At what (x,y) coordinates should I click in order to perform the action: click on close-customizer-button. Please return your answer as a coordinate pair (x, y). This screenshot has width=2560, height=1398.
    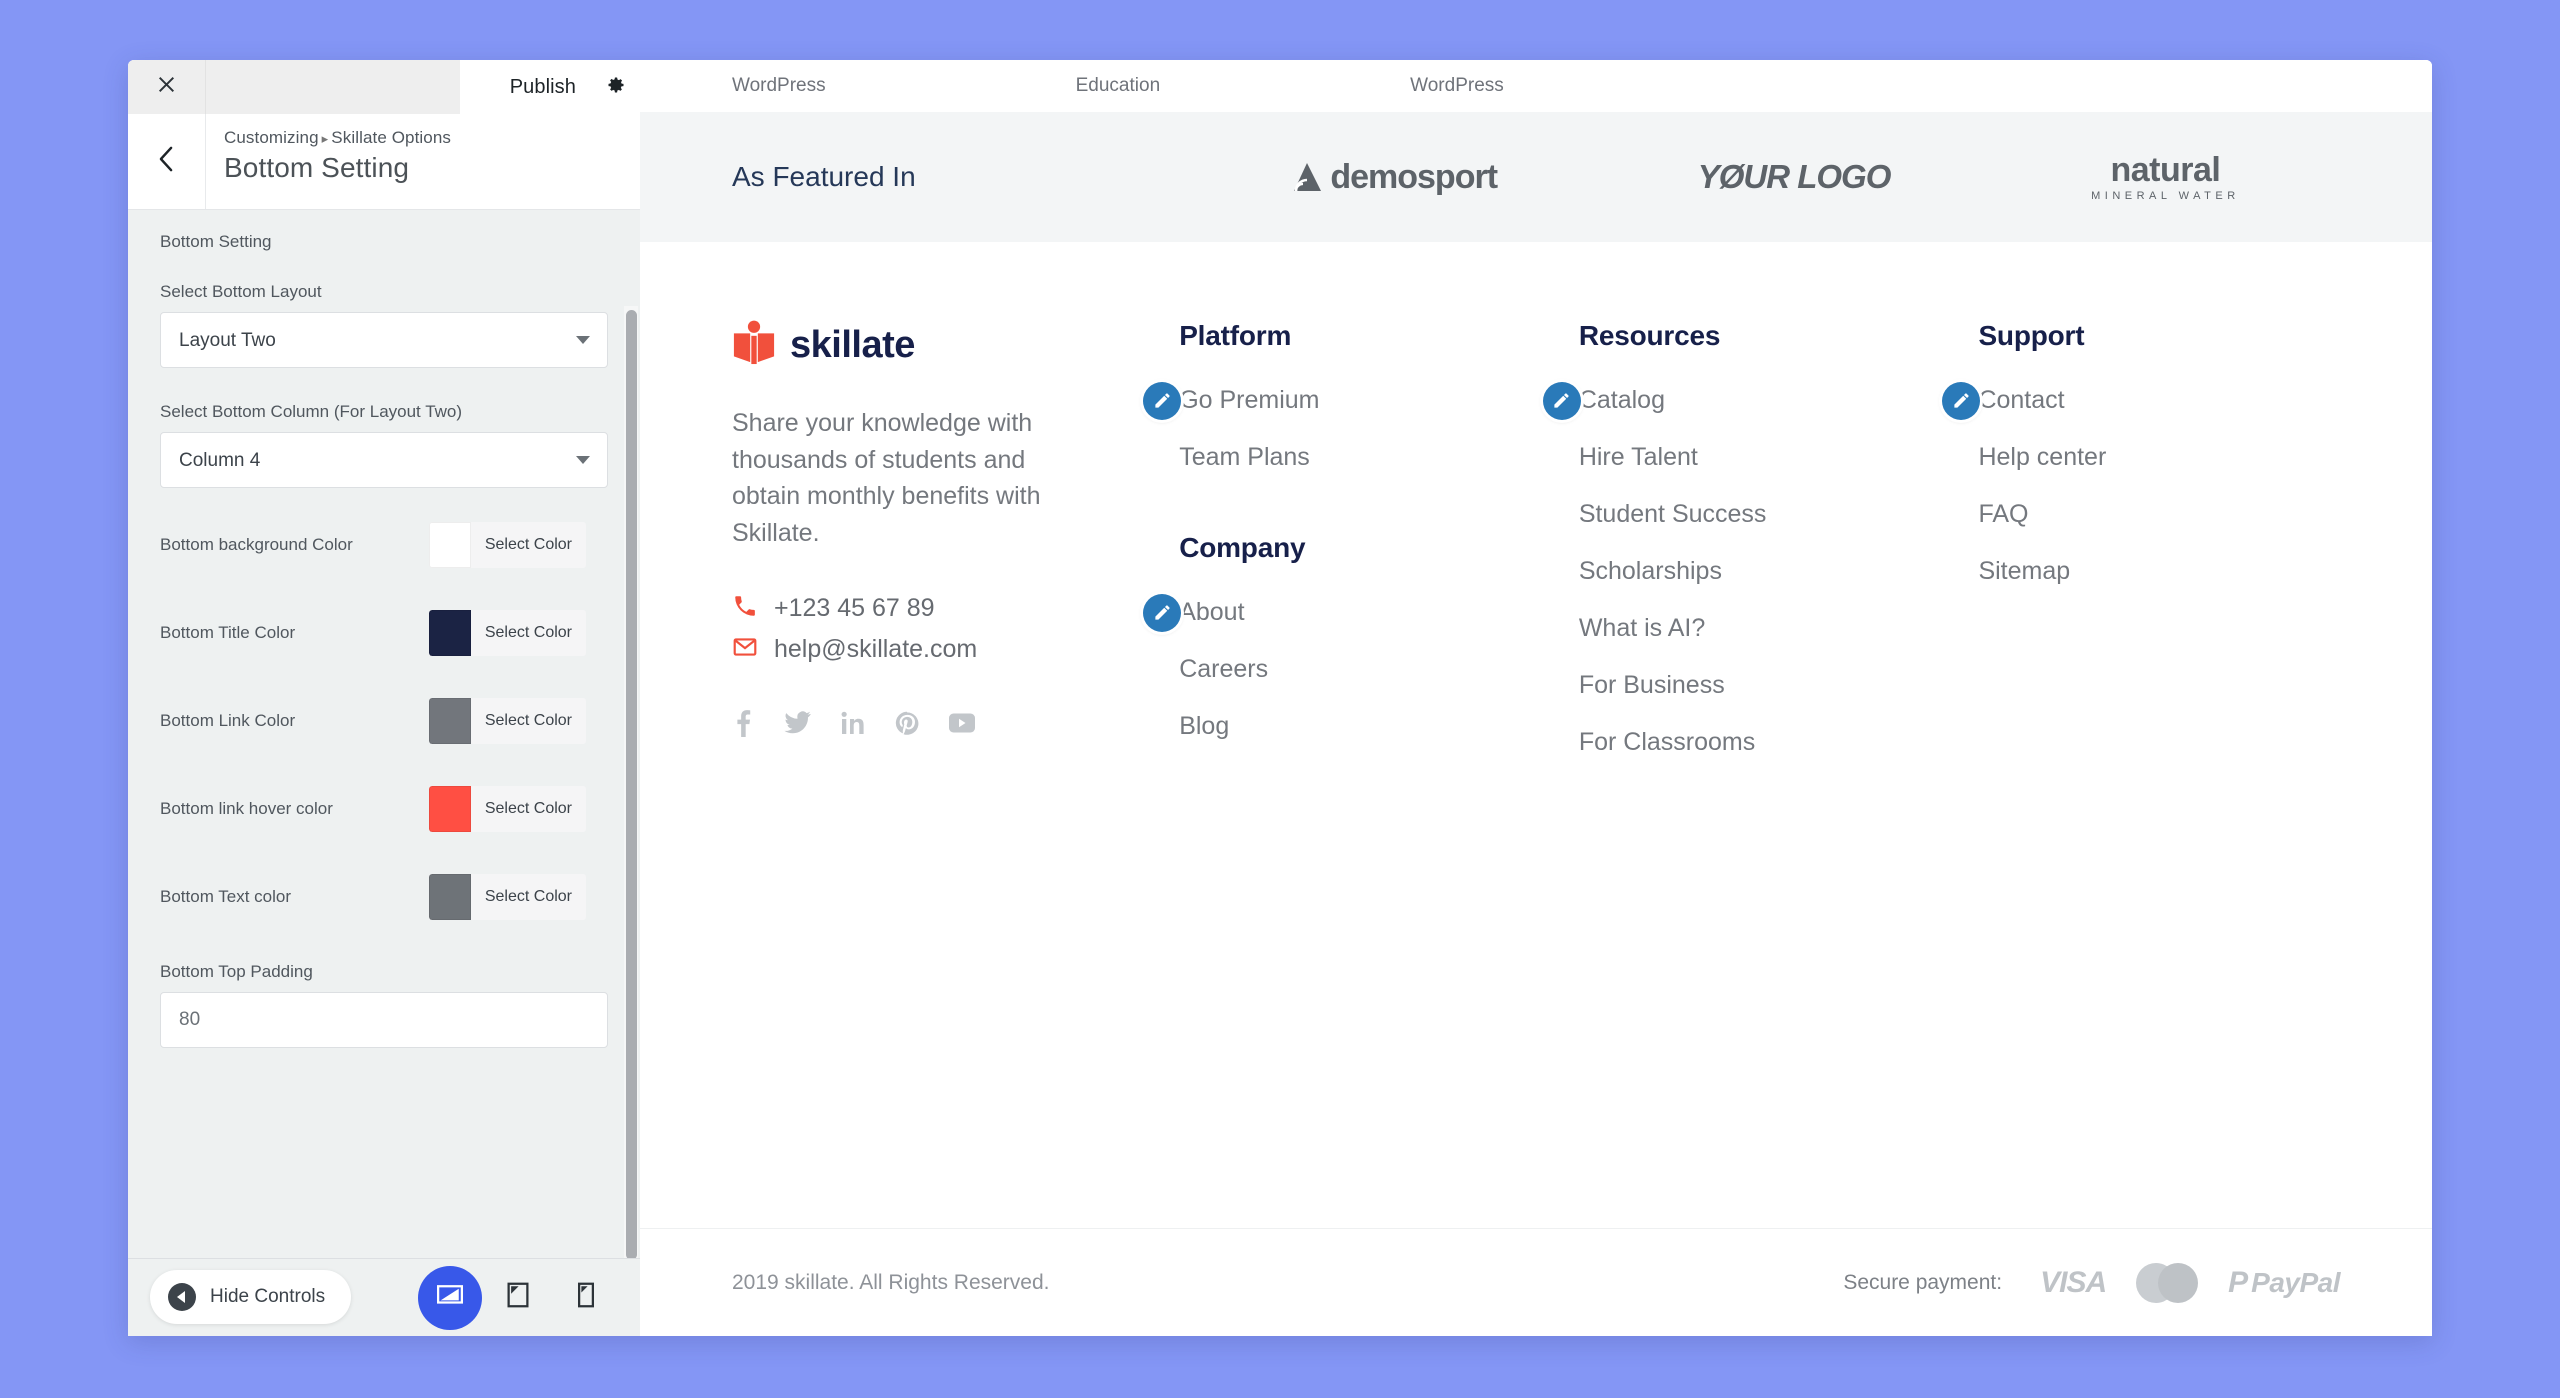
    Looking at the image, I should click on (167, 87).